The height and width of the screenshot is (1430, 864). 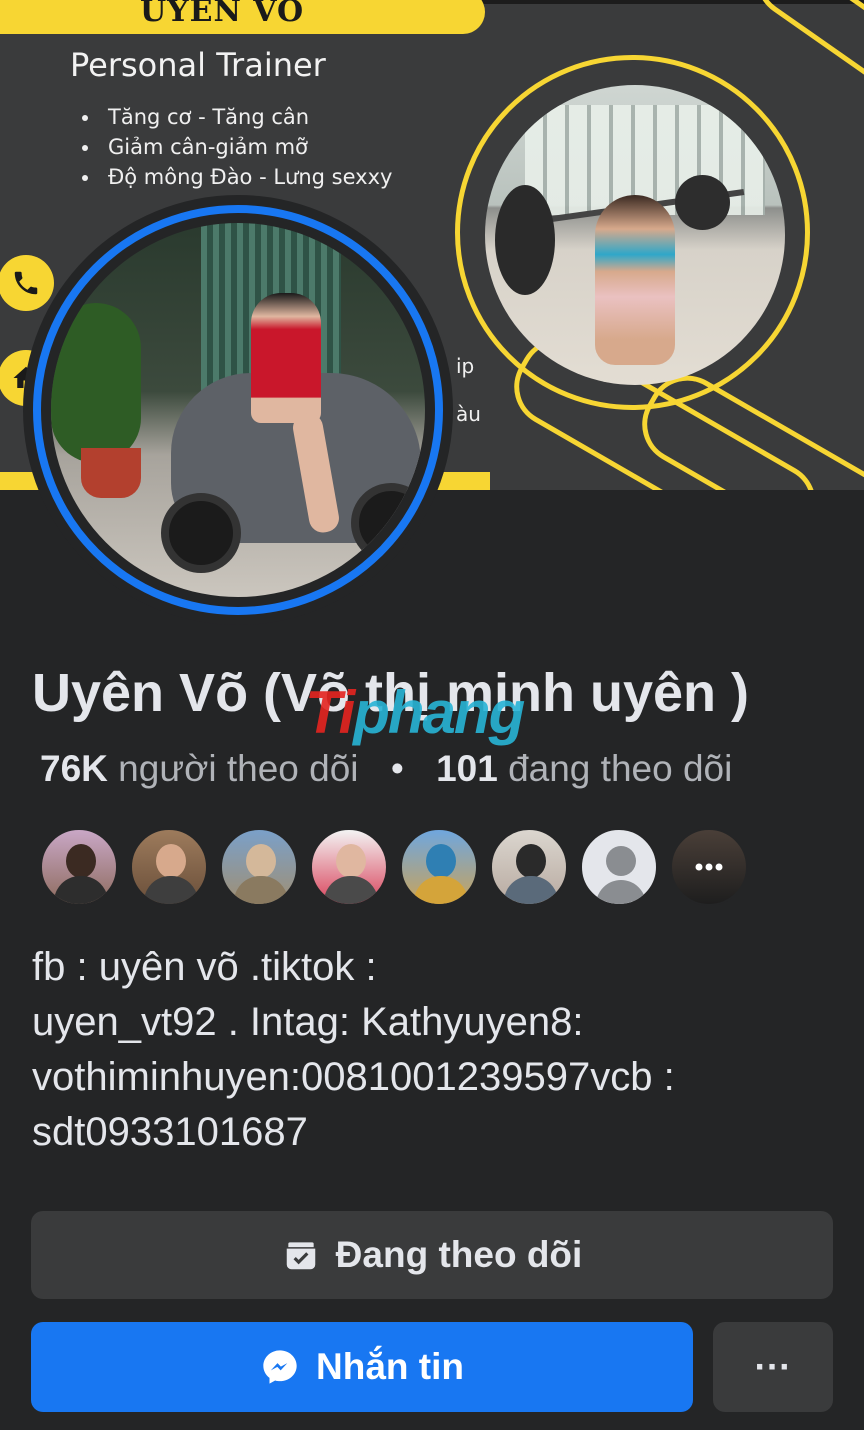 I want to click on more-options-icon: ···, so click(x=773, y=1366).